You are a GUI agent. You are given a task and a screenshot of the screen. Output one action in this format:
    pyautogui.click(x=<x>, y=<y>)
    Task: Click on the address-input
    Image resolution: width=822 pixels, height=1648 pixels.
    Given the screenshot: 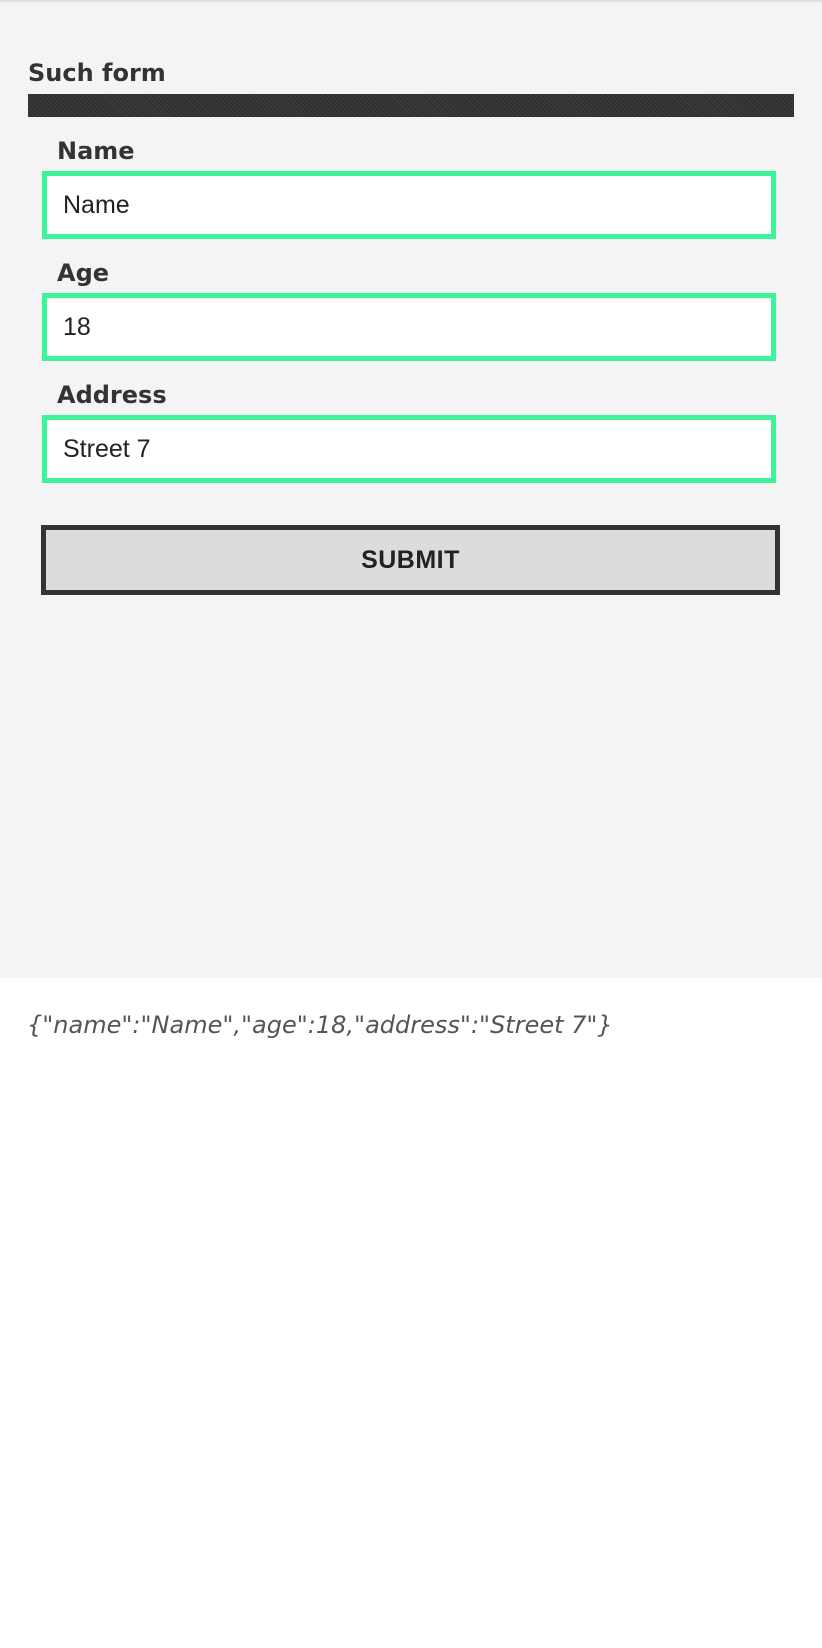 What is the action you would take?
    pyautogui.click(x=409, y=449)
    